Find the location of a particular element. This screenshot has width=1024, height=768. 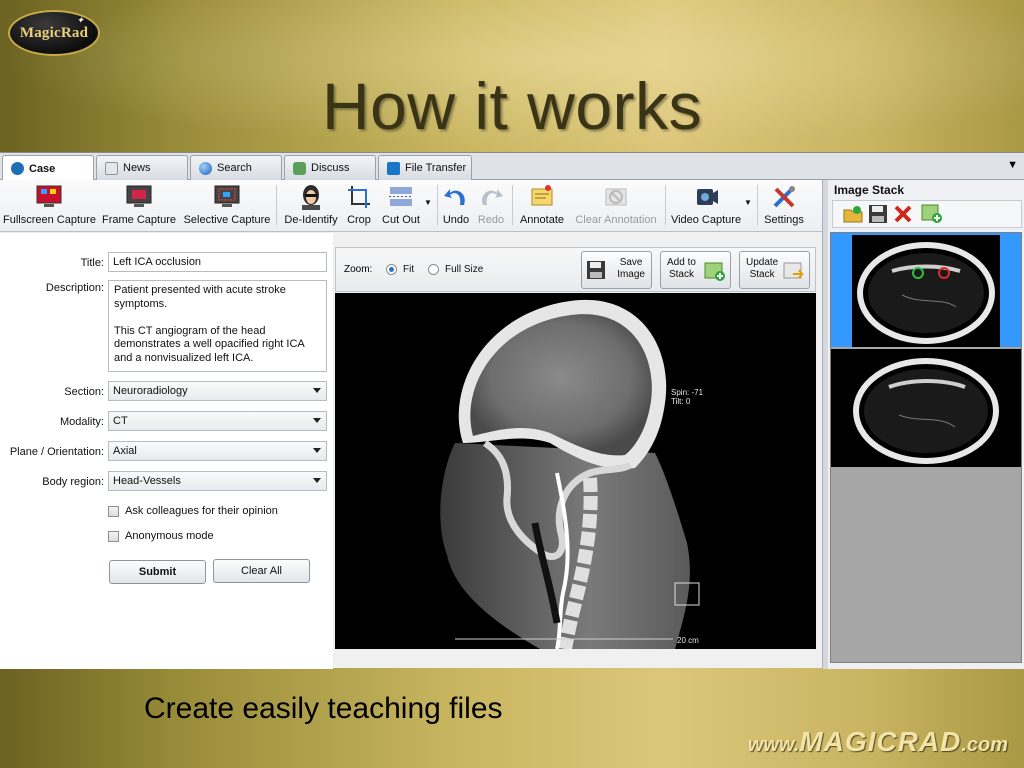

save-image-button: Save Image is located at coordinates (616, 270).